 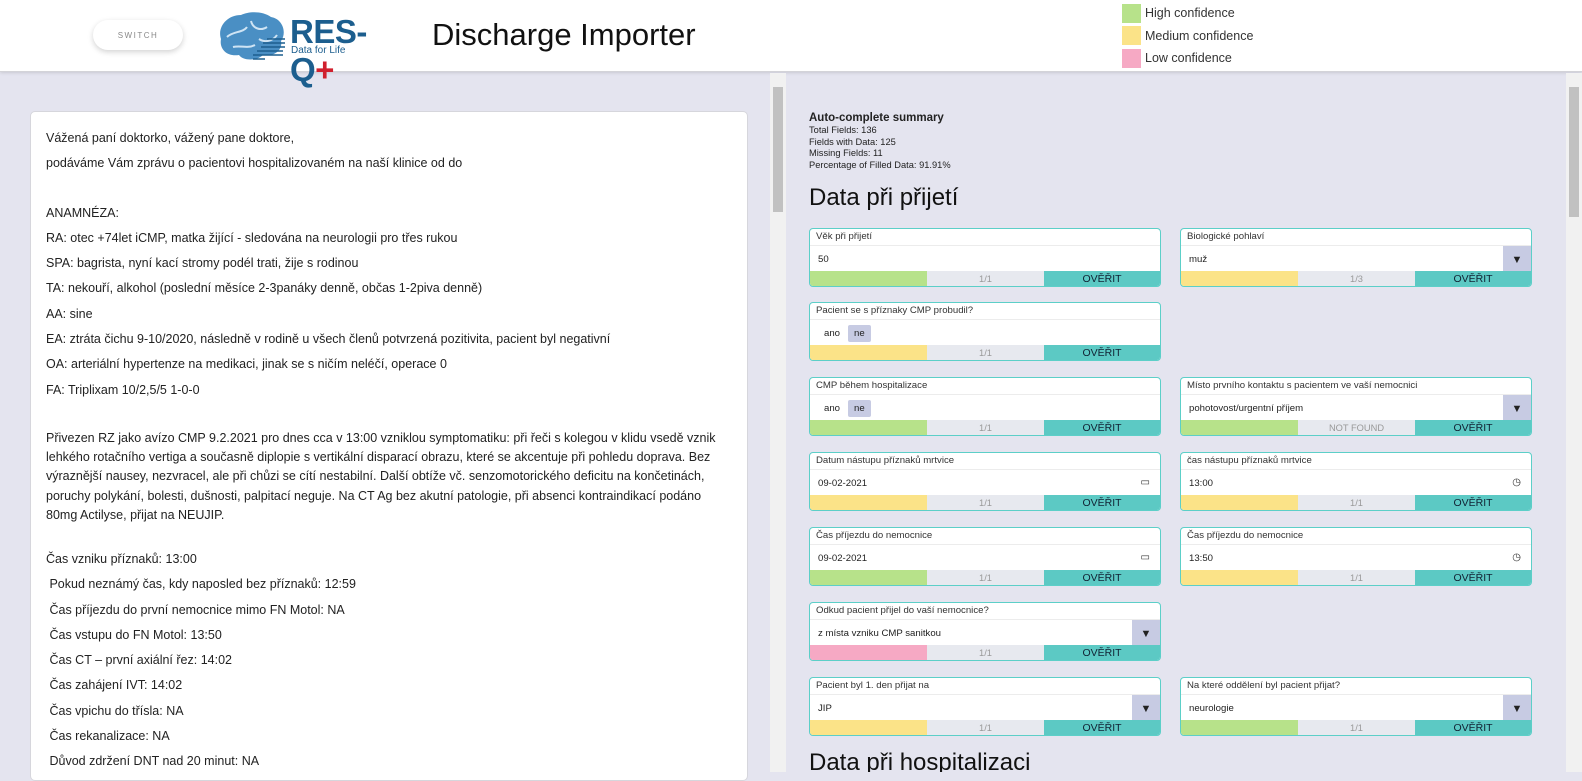 I want to click on match-count: NOT FOUND, so click(x=1356, y=427).